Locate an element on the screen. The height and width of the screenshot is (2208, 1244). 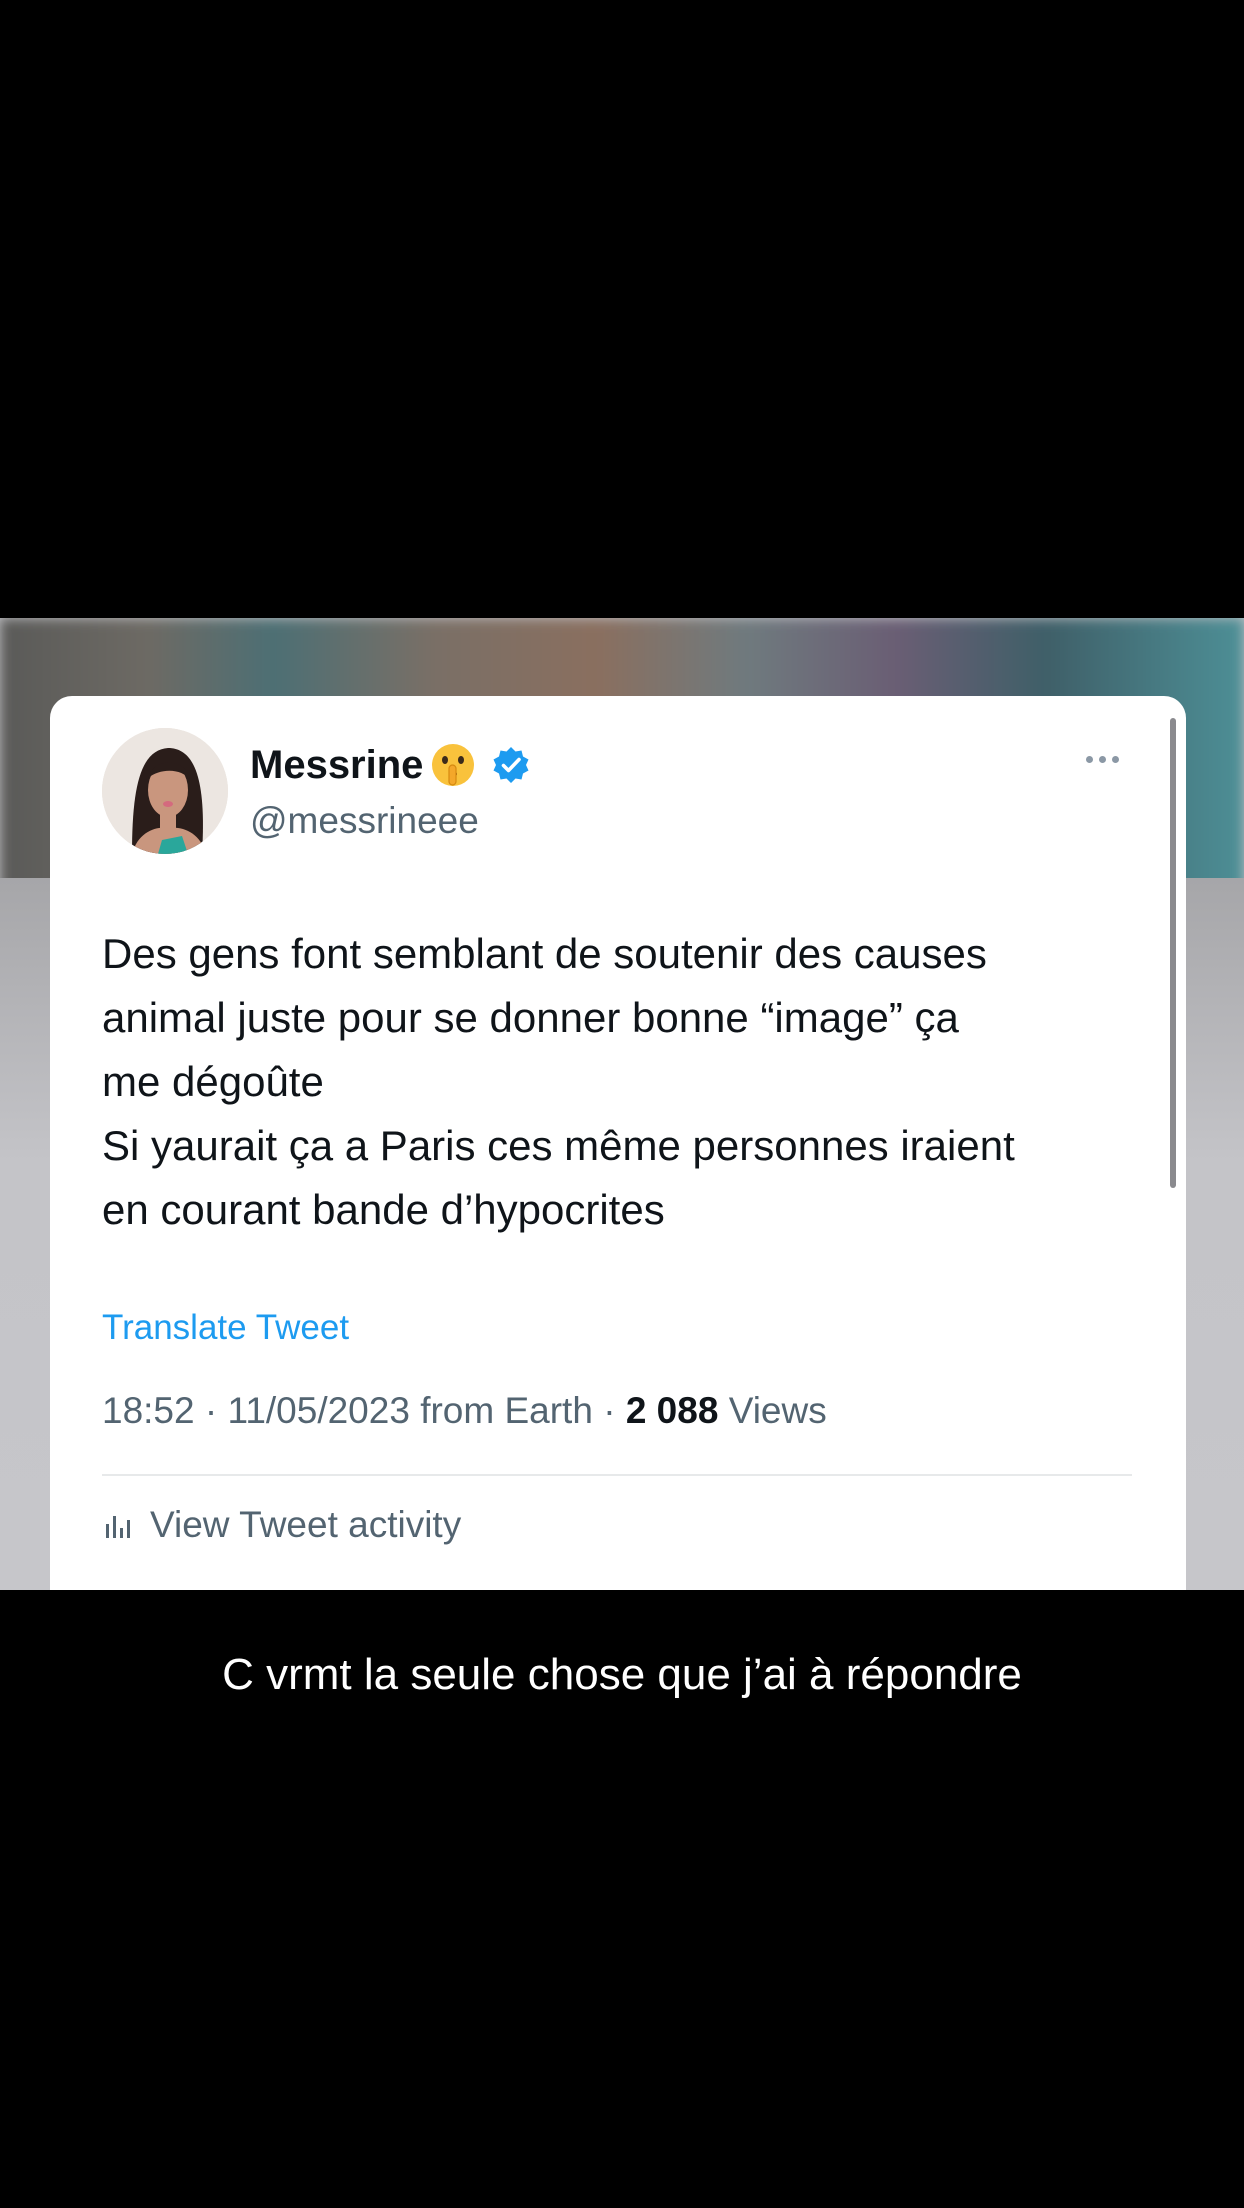
tweet-text-line: en courant bande d’hypocrites is located at coordinates (383, 1209).